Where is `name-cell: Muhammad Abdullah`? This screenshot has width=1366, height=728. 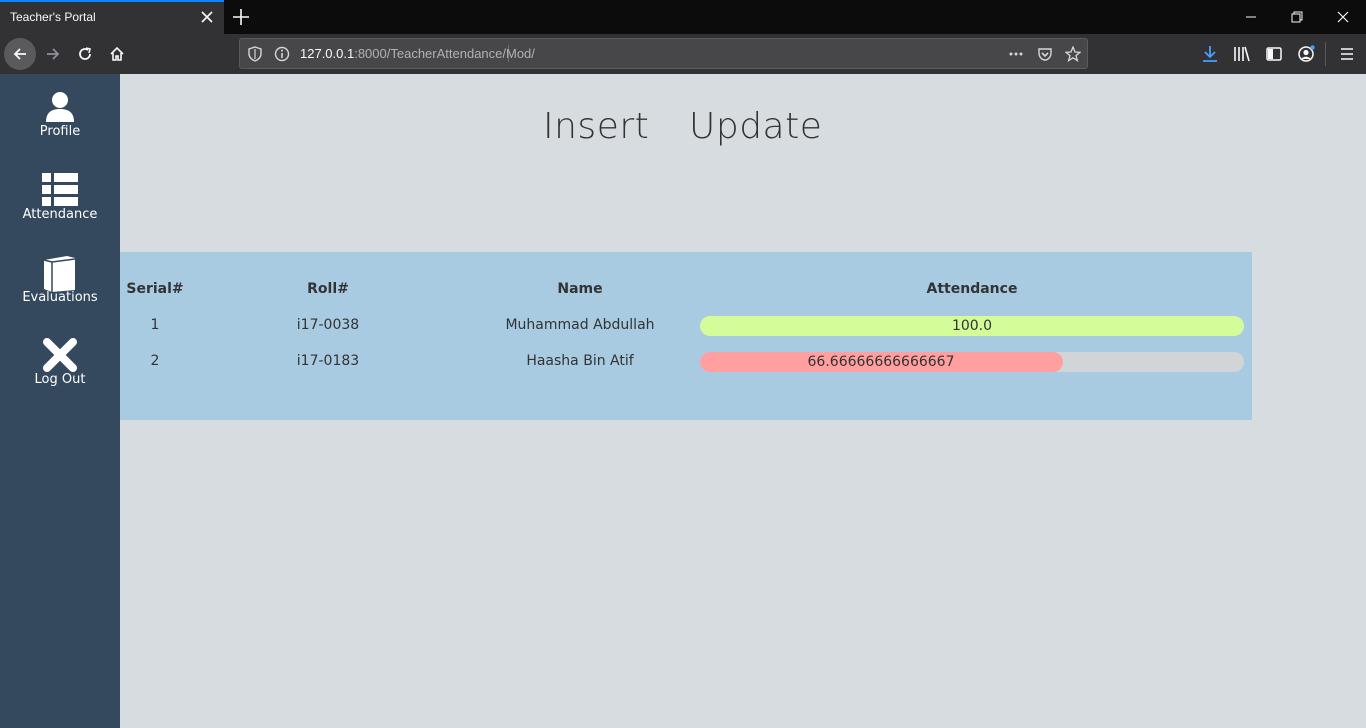
name-cell: Muhammad Abdullah is located at coordinates (580, 325).